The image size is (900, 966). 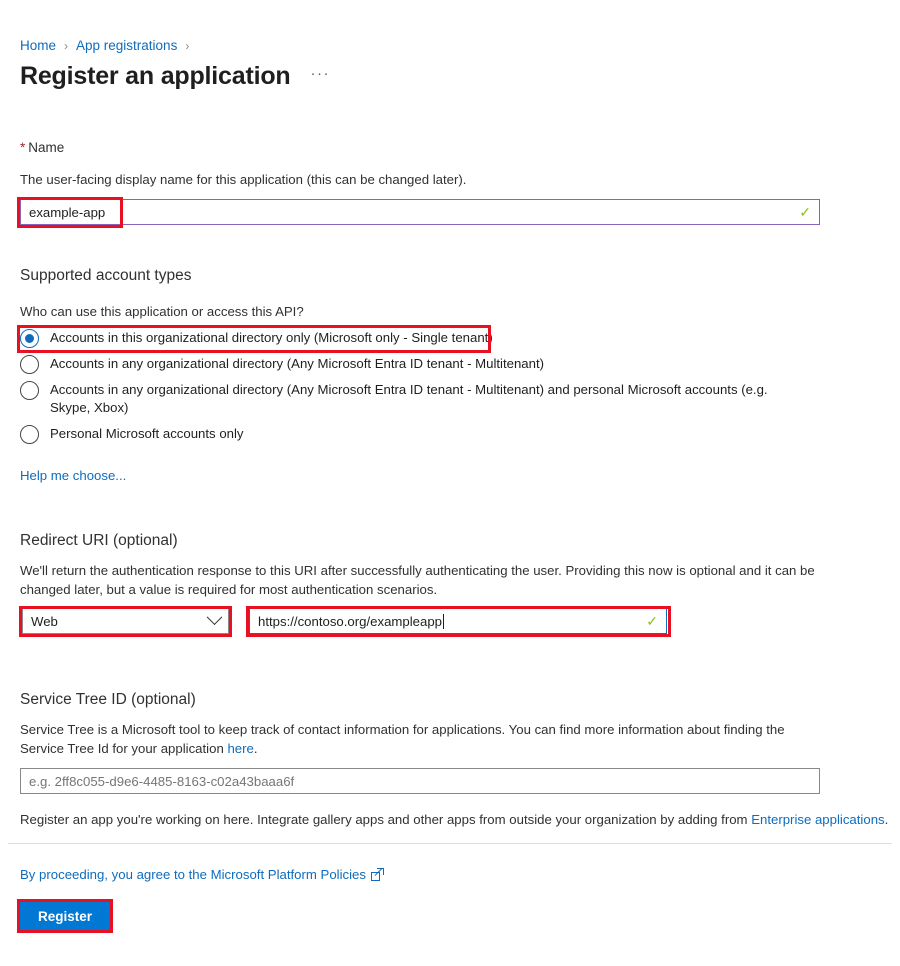 I want to click on footer-divider, so click(x=450, y=843).